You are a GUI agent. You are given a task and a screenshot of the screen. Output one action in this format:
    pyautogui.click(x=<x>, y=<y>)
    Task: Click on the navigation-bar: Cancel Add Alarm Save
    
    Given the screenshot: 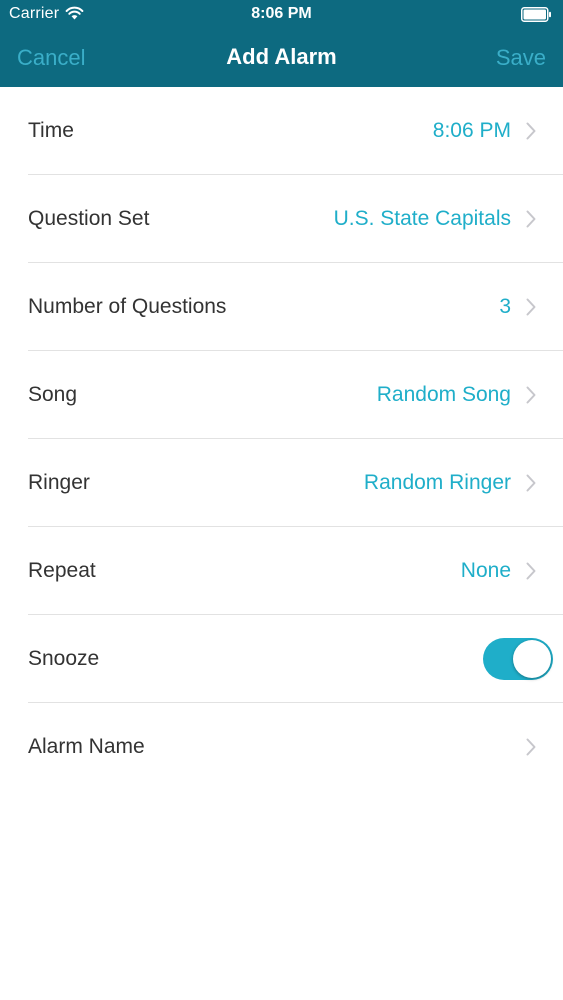 What is the action you would take?
    pyautogui.click(x=281, y=58)
    